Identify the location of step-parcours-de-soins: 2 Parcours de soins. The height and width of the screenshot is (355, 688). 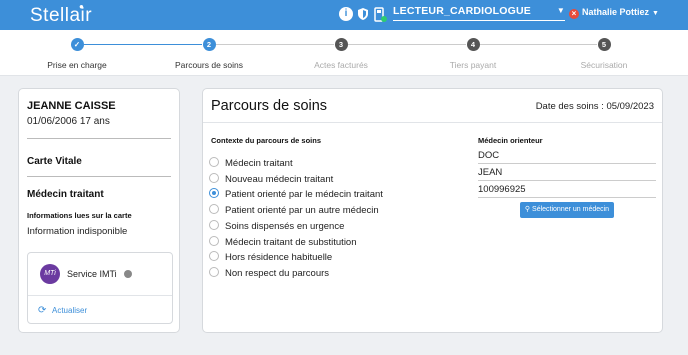
(209, 54).